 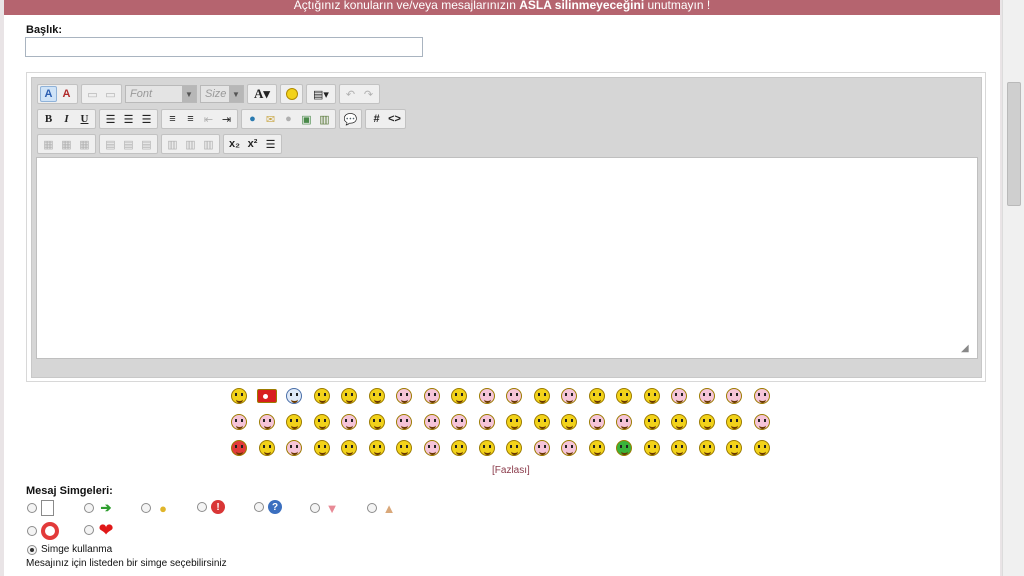 I want to click on smiley-sad-icon, so click(x=377, y=396).